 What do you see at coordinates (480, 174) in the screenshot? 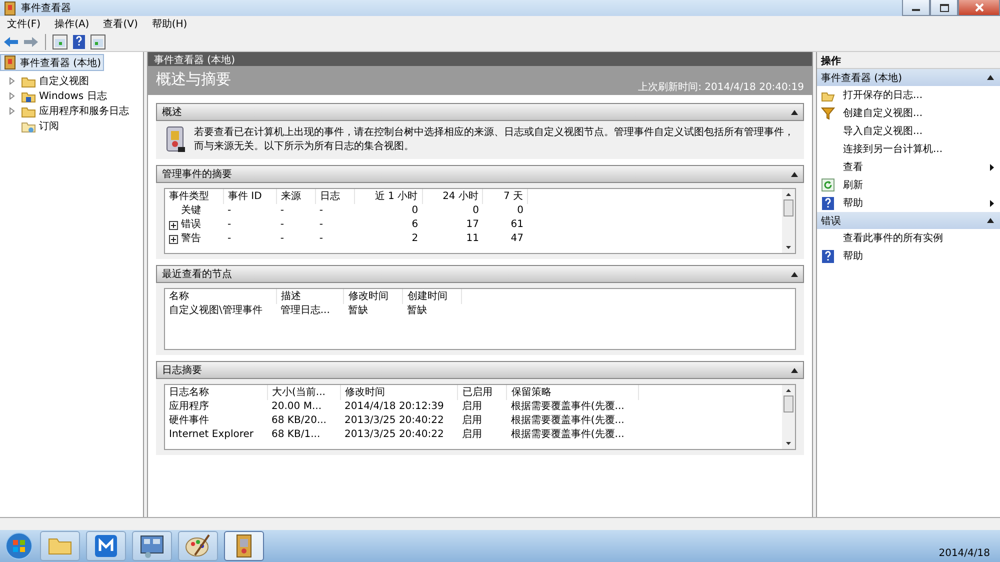
I see `section-header: 管理事件的摘要` at bounding box center [480, 174].